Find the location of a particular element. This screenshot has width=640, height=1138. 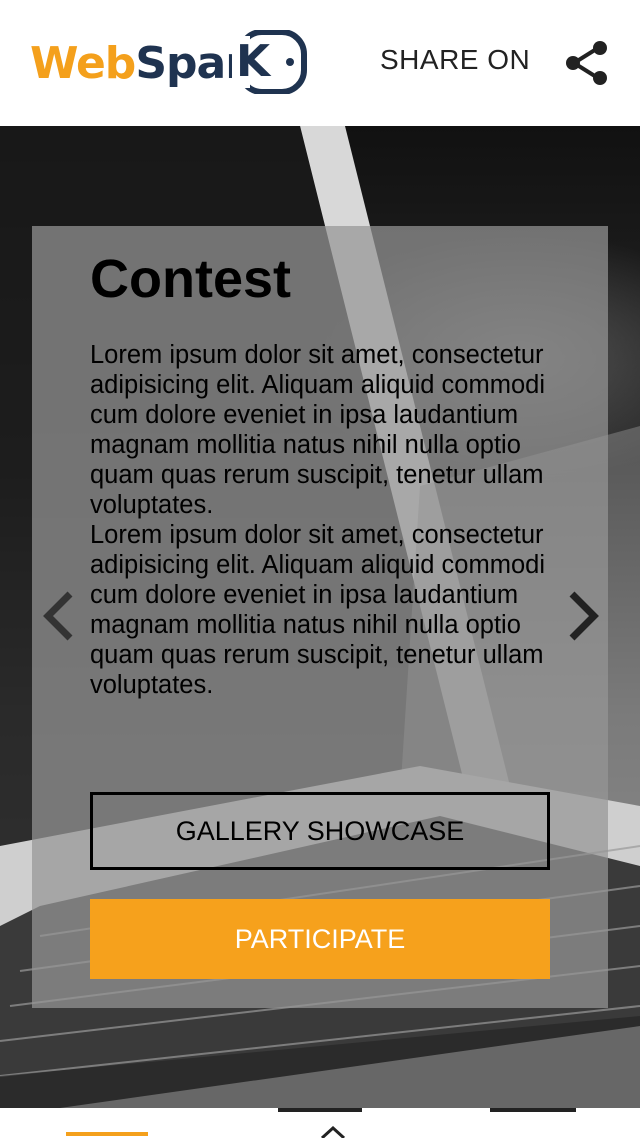

tag-icon is located at coordinates (333, 1132).